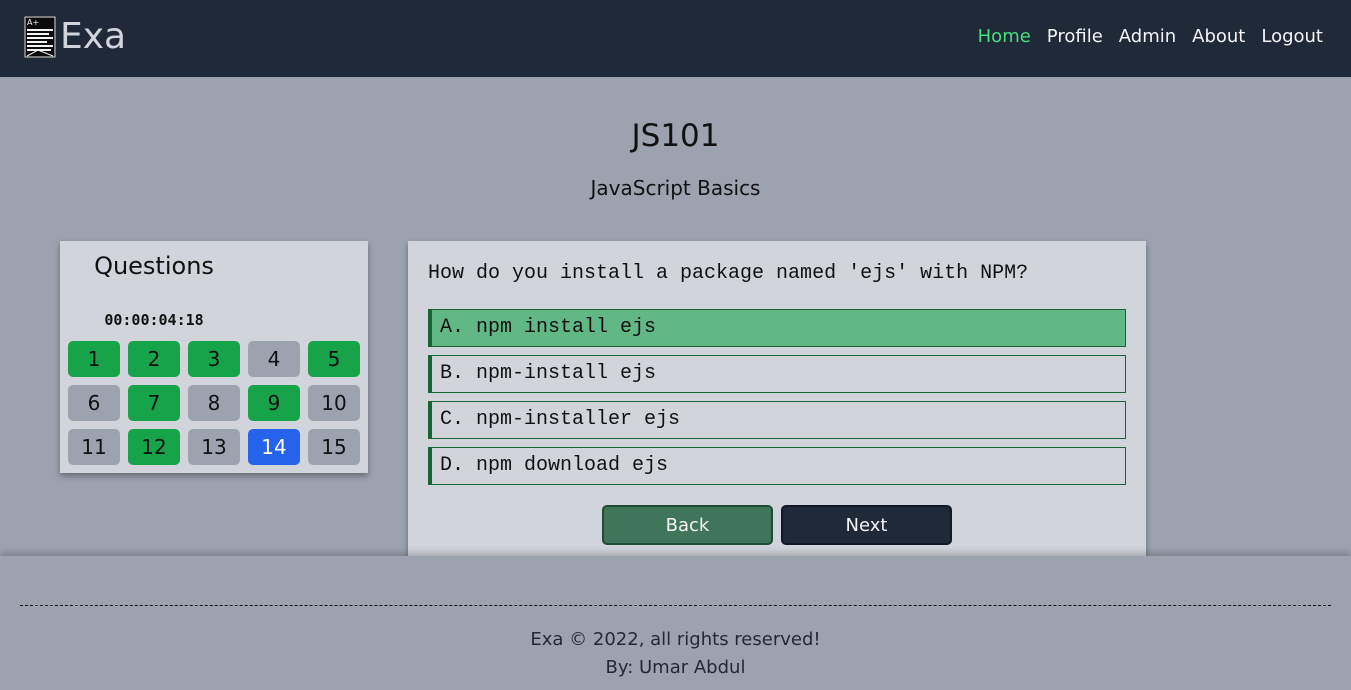  Describe the element at coordinates (334, 359) in the screenshot. I see `question-number-button: 5` at that location.